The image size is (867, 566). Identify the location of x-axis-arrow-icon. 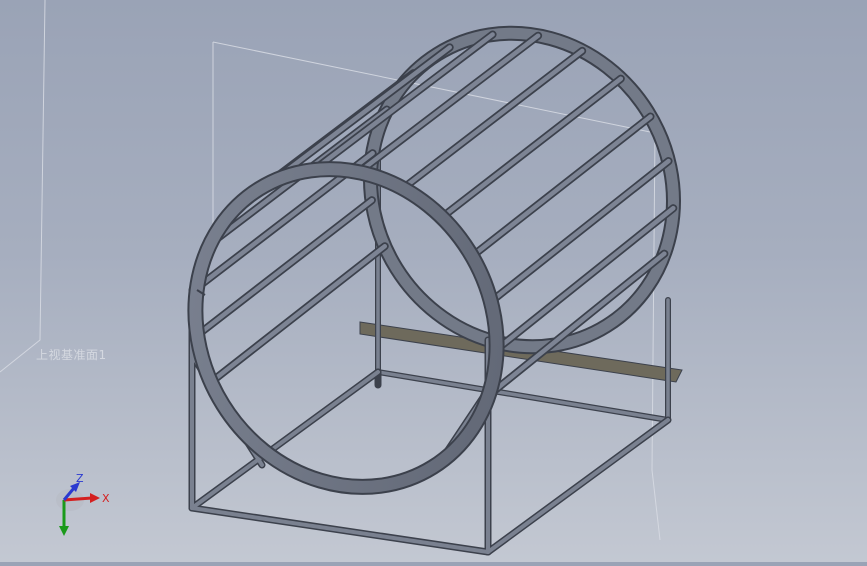
(95, 498).